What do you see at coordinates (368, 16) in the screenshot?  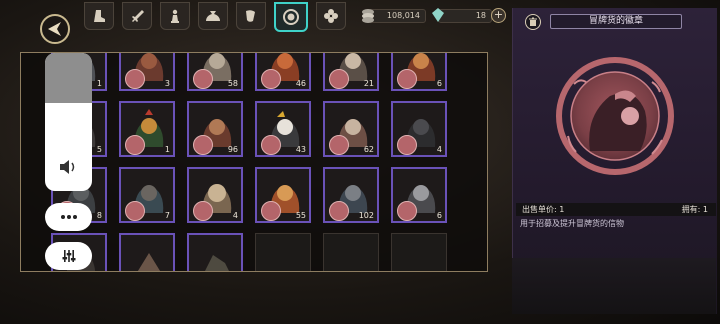 I see `coin-stack-icon` at bounding box center [368, 16].